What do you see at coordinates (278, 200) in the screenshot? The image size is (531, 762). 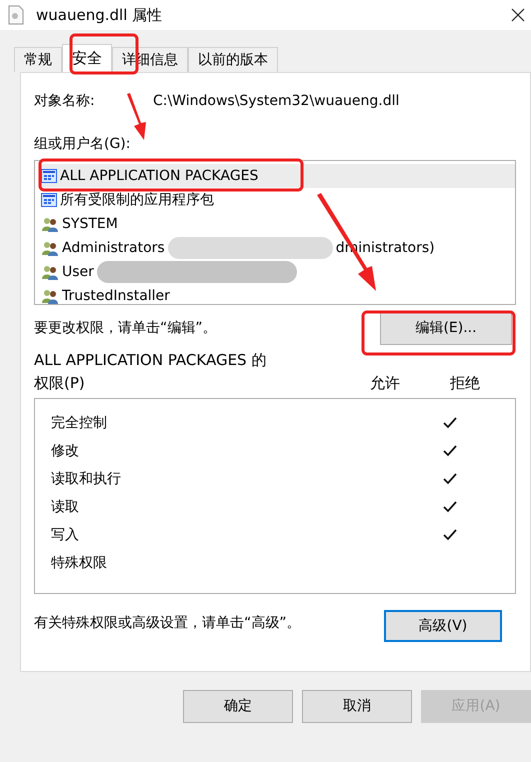 I see `group-list-item: 所有受限制的应用程序包` at bounding box center [278, 200].